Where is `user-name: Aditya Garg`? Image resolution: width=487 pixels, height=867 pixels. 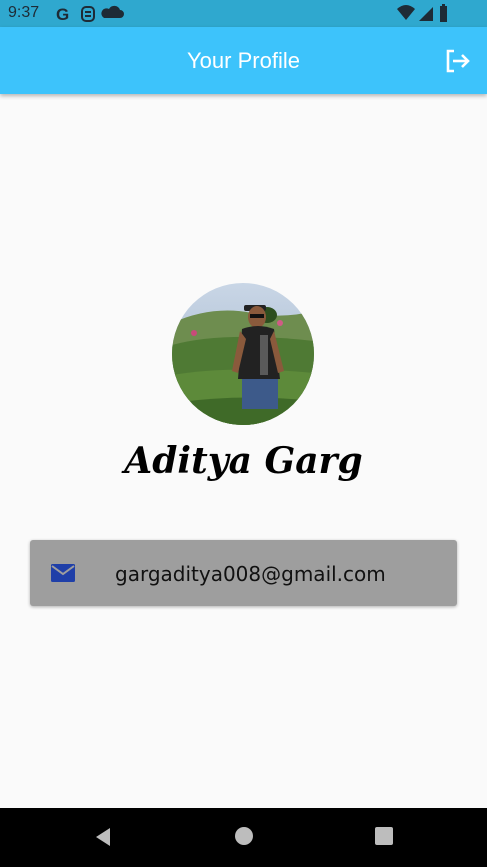 user-name: Aditya Garg is located at coordinates (243, 461).